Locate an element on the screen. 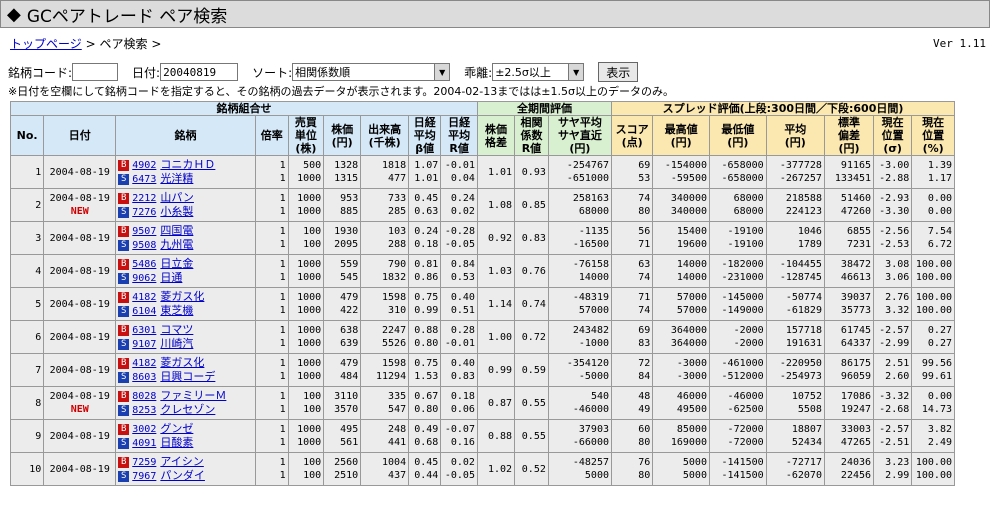 The height and width of the screenshot is (523, 992). stock-name-link: 日立金 is located at coordinates (176, 263).